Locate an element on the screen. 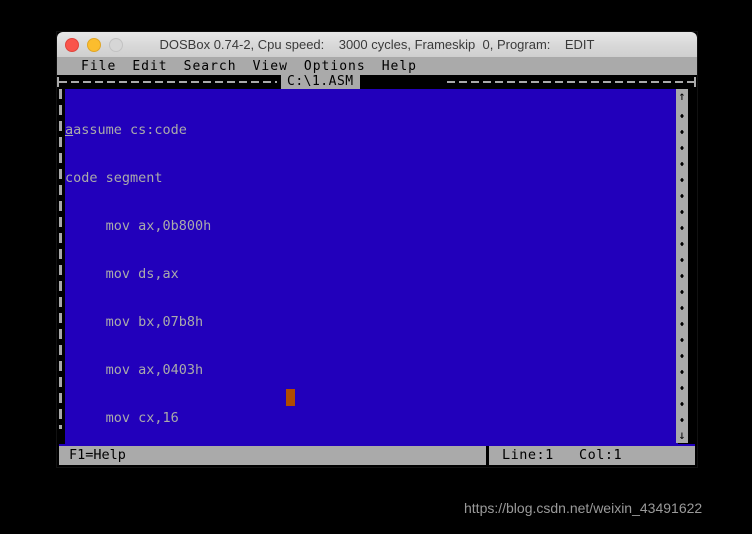  status-column-number: Col:1 is located at coordinates (601, 455).